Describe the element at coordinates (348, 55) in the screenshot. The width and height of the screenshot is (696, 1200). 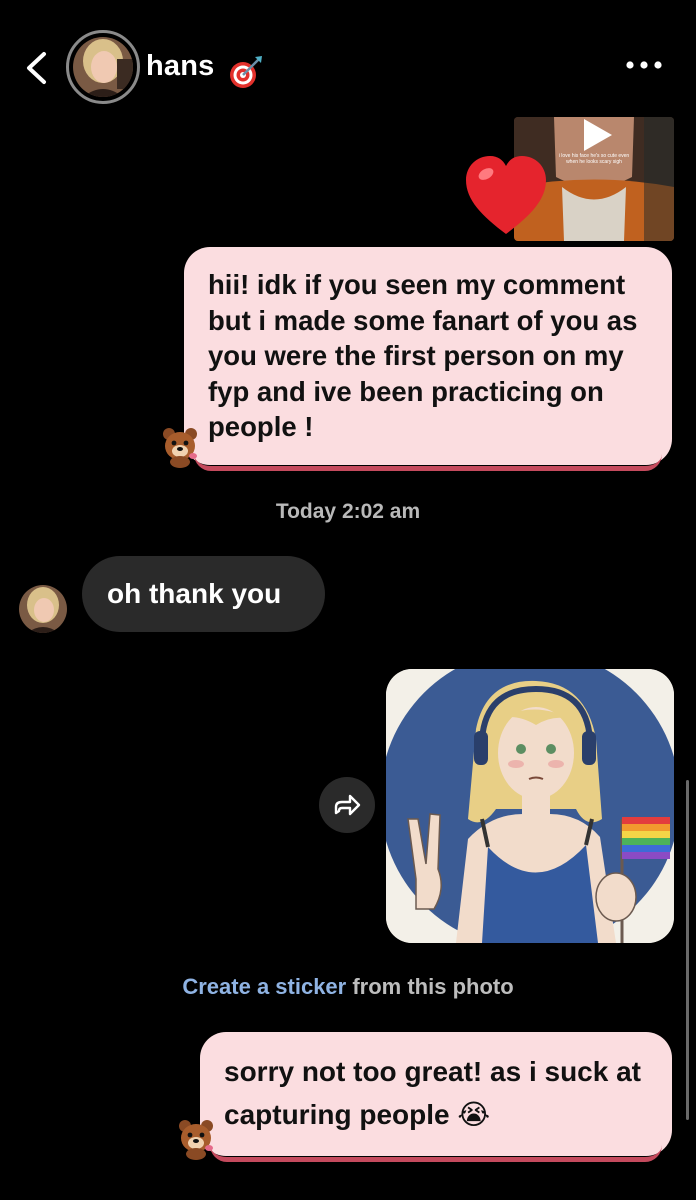
I see `chat-header: hans` at that location.